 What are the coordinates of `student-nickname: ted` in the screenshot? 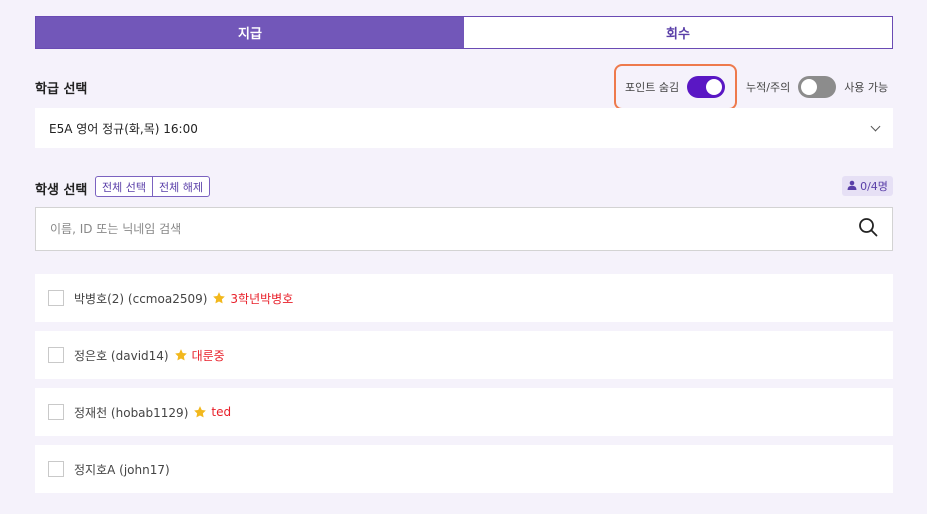 It's located at (221, 412).